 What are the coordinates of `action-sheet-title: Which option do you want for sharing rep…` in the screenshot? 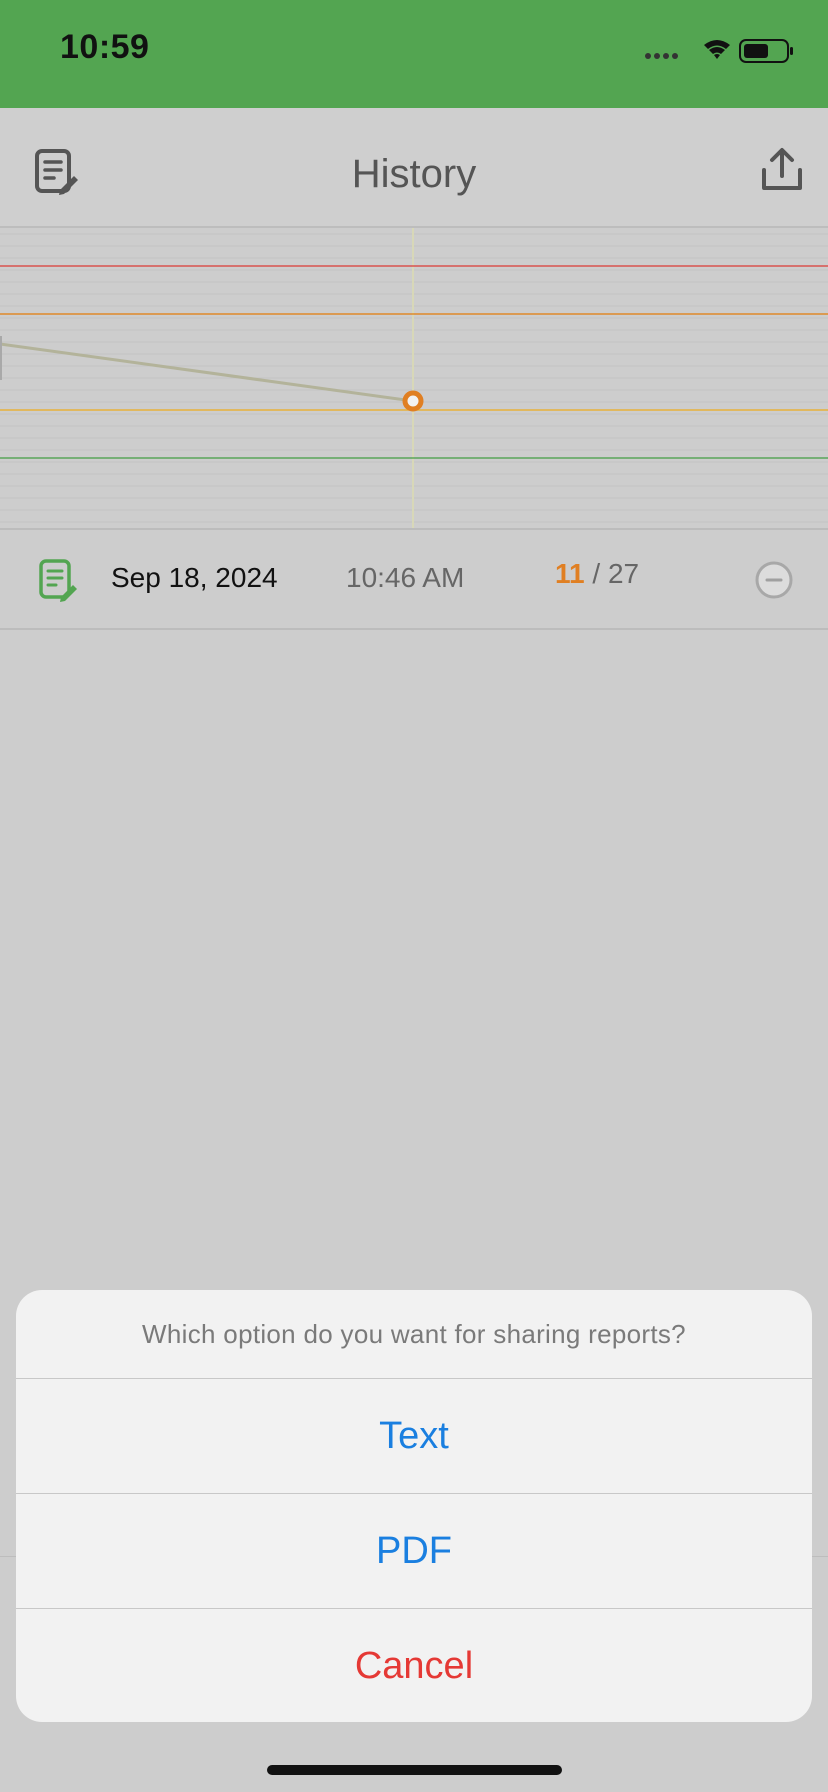 It's located at (414, 1334).